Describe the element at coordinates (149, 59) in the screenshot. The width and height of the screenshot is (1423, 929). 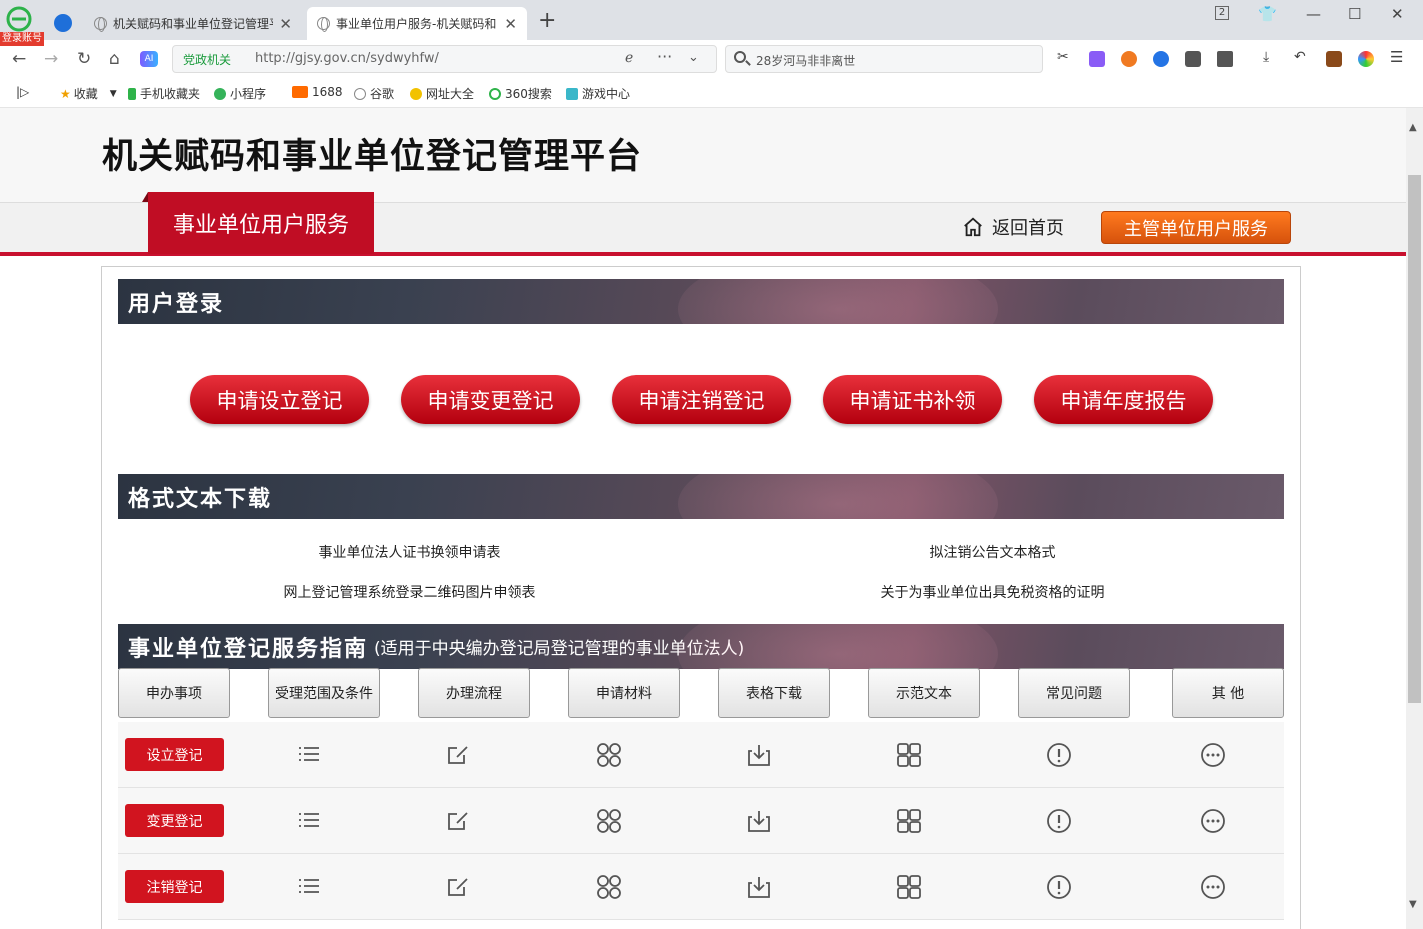
I see `ai-assistant-icon: AI` at that location.